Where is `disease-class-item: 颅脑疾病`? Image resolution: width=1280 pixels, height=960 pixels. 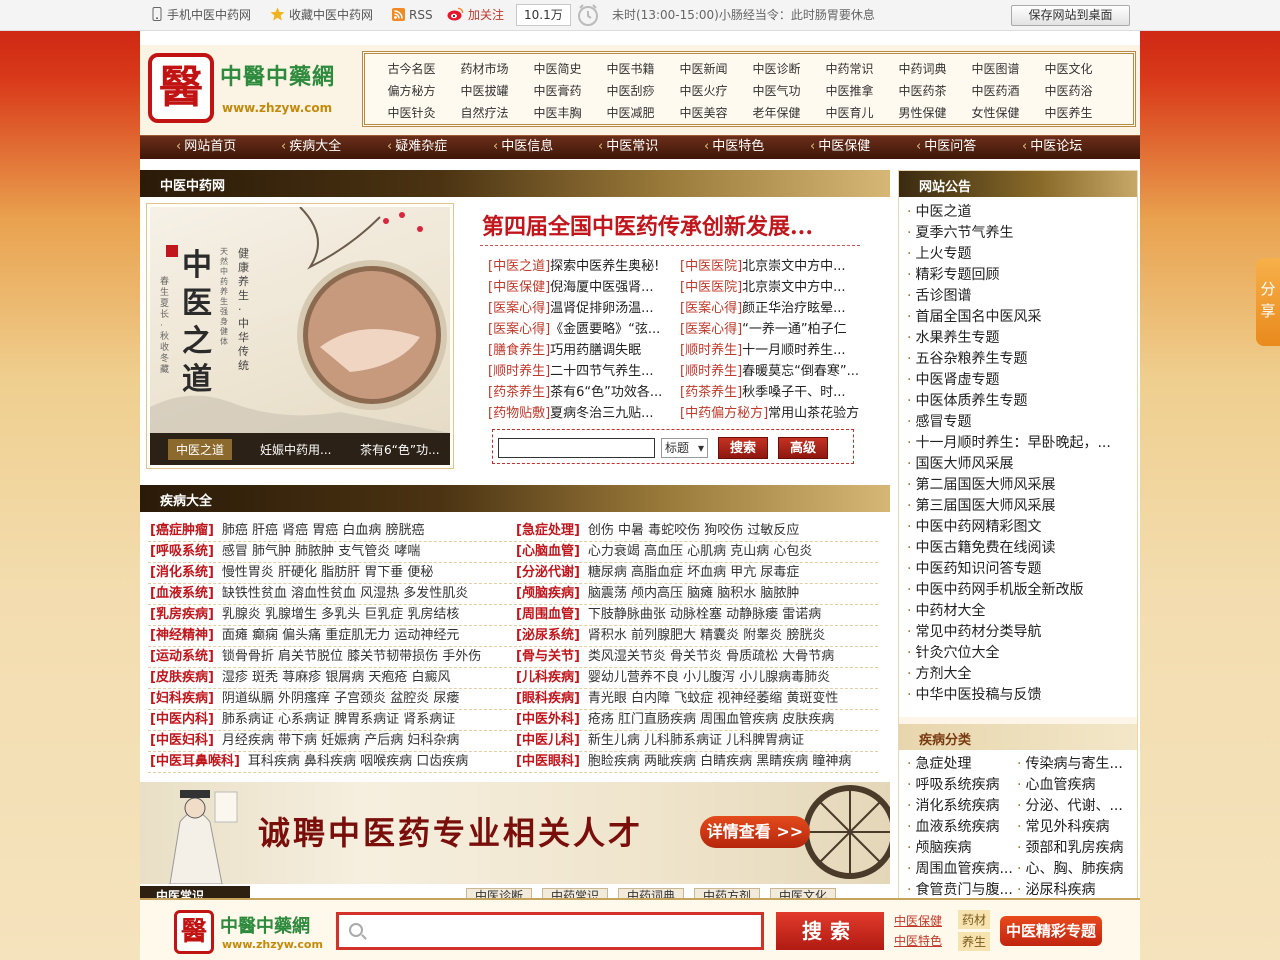 disease-class-item: 颅脑疾病 is located at coordinates (962, 848).